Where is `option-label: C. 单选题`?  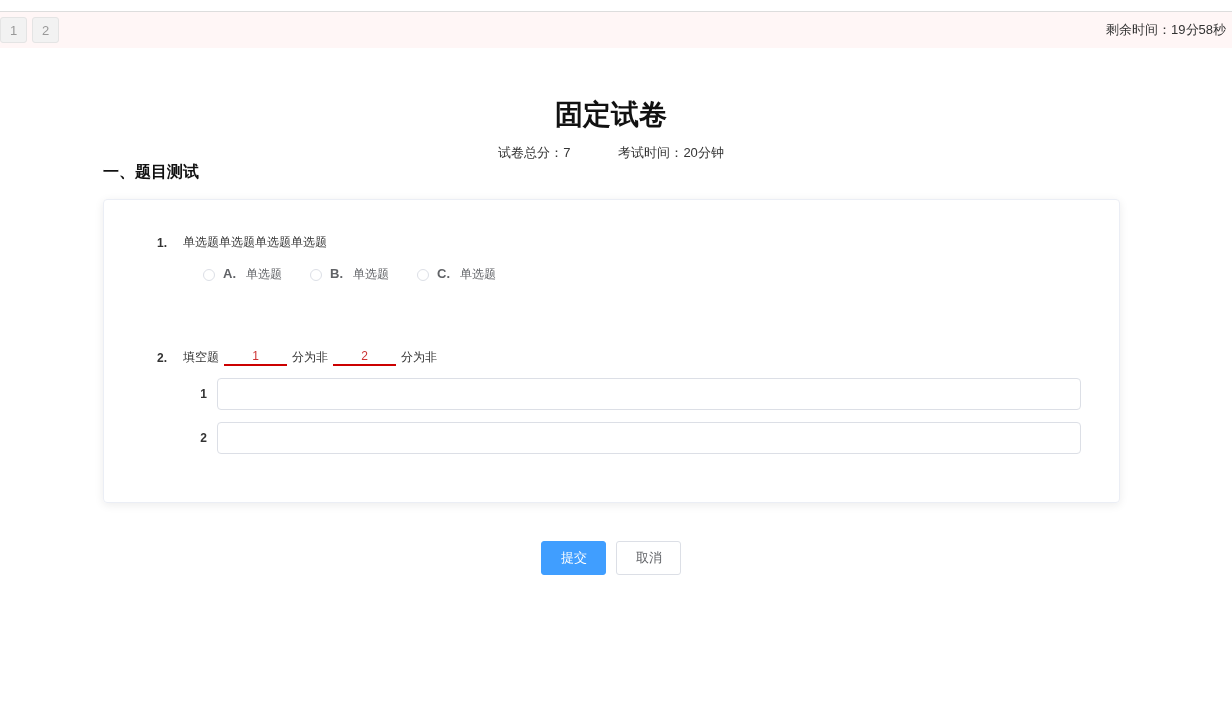 option-label: C. 单选题 is located at coordinates (456, 274).